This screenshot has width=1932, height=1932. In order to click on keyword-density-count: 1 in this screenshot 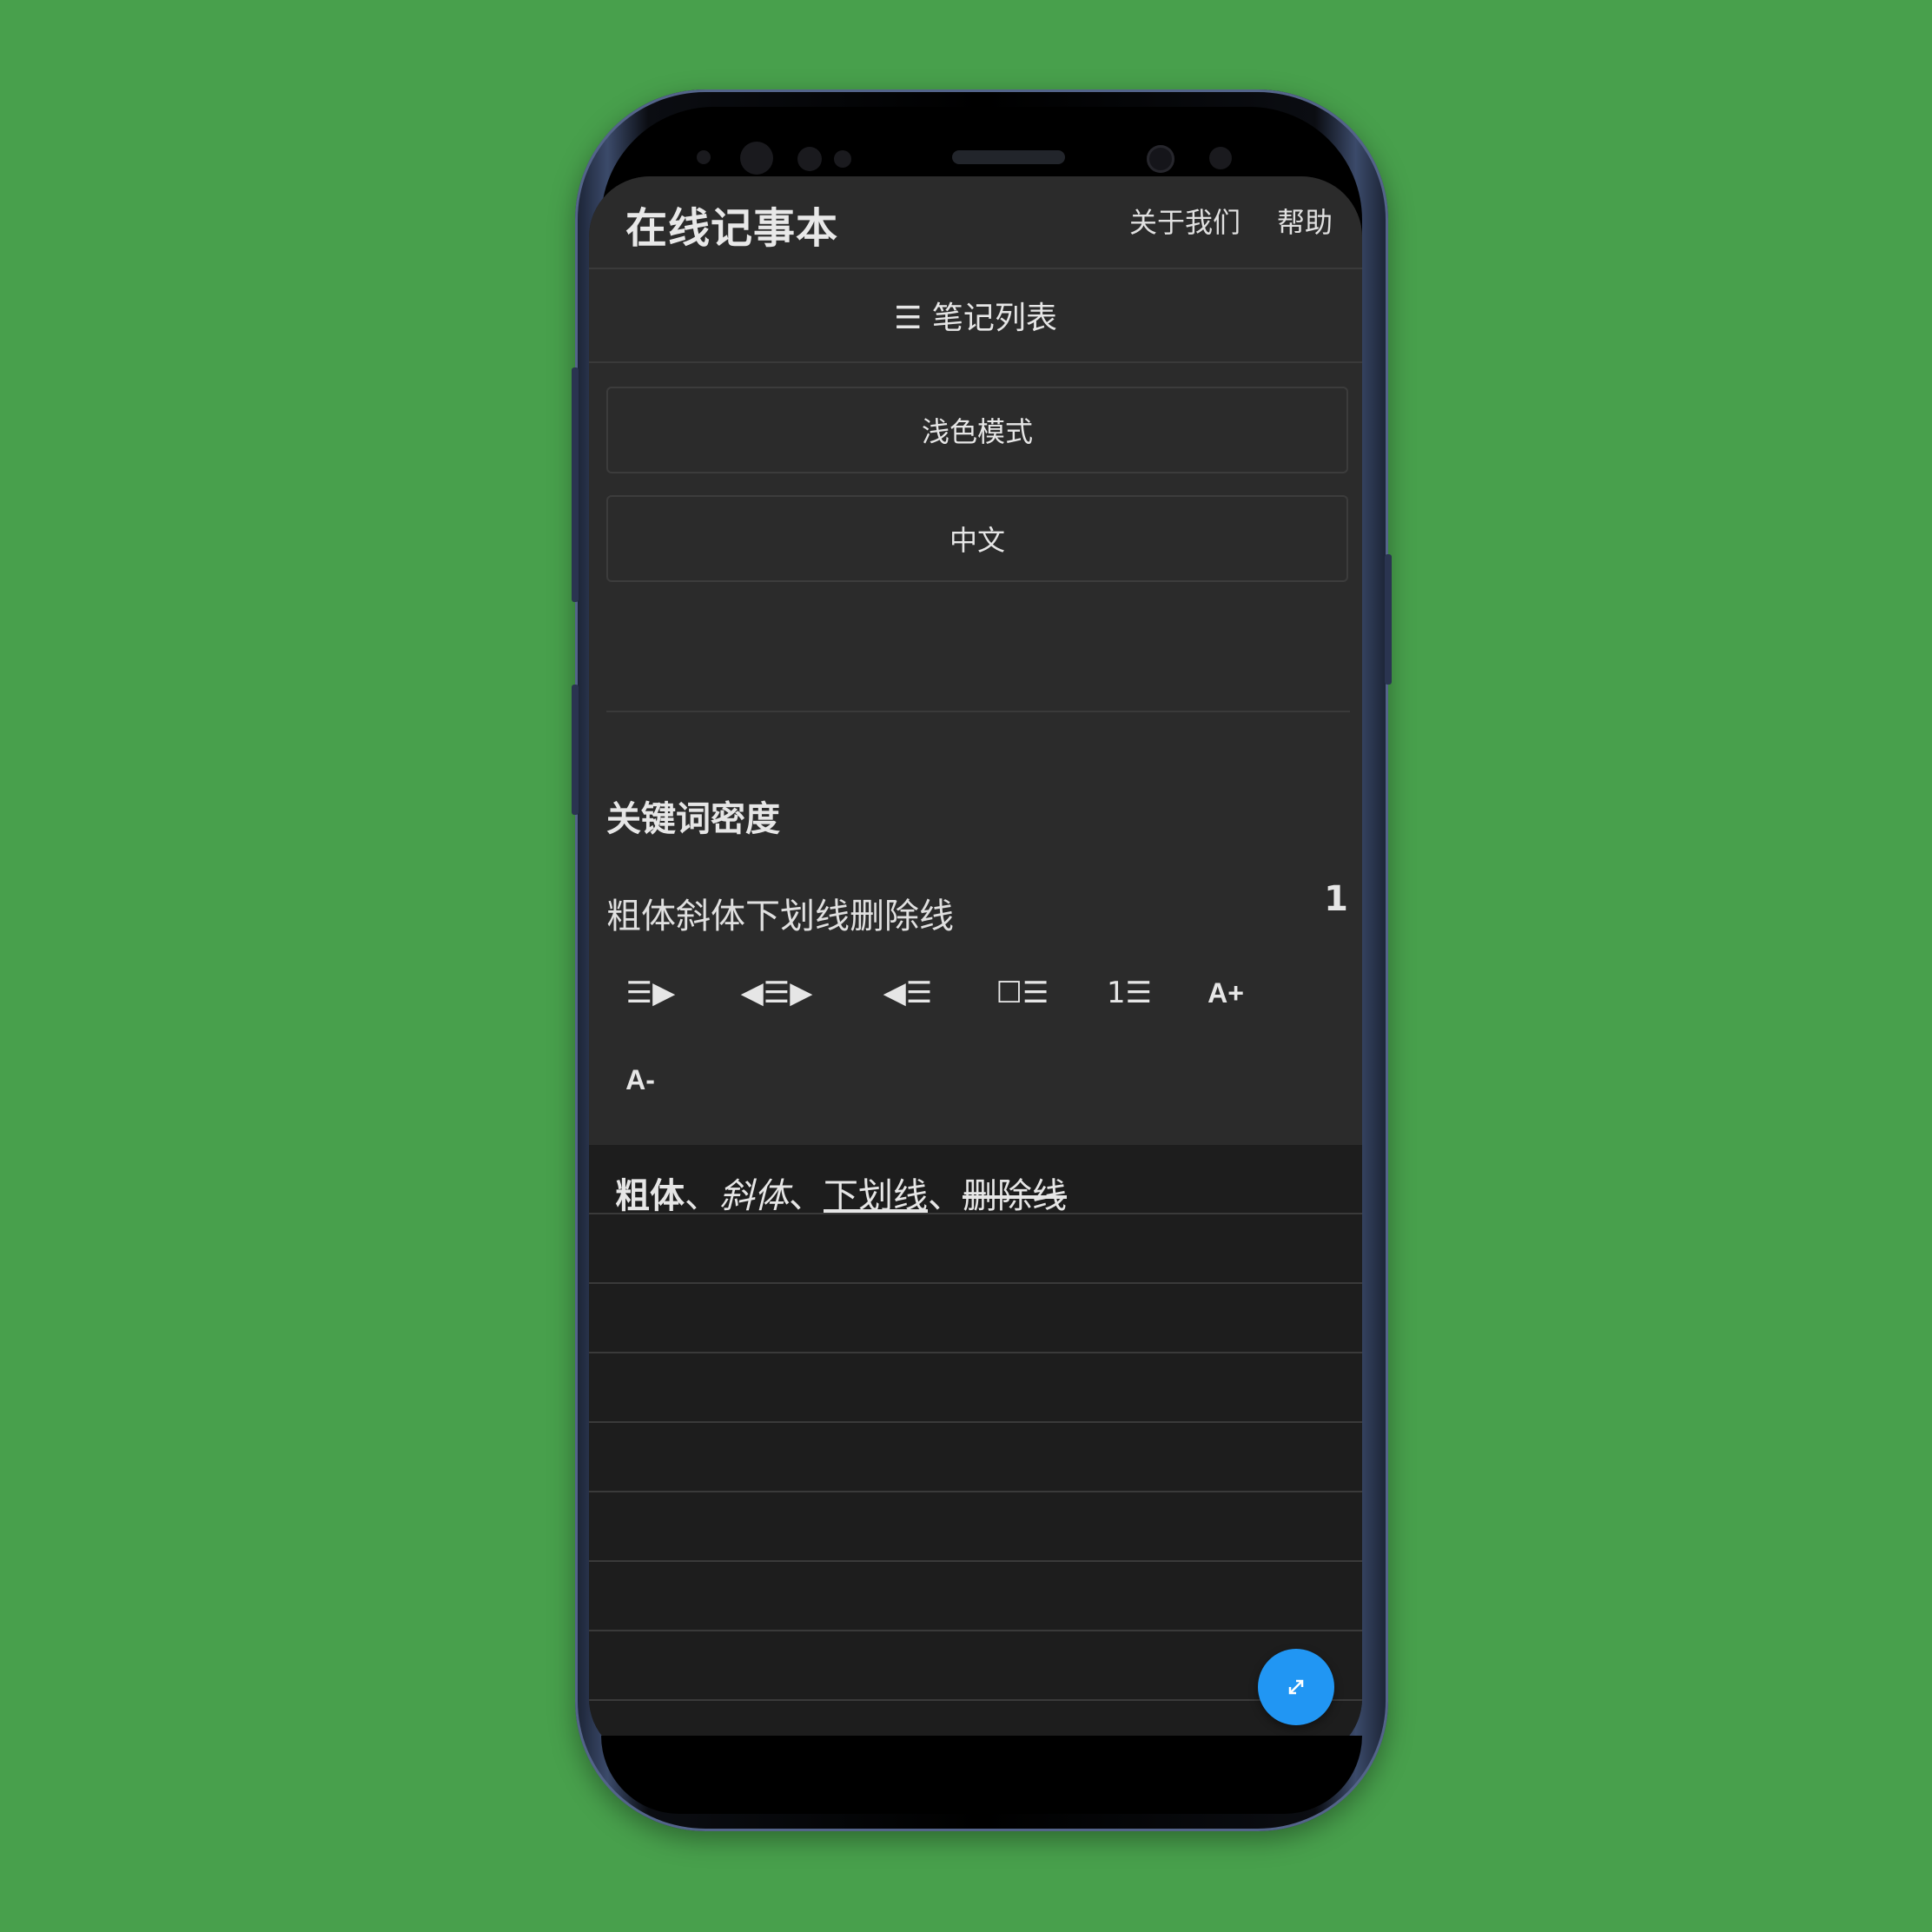, I will do `click(1336, 899)`.